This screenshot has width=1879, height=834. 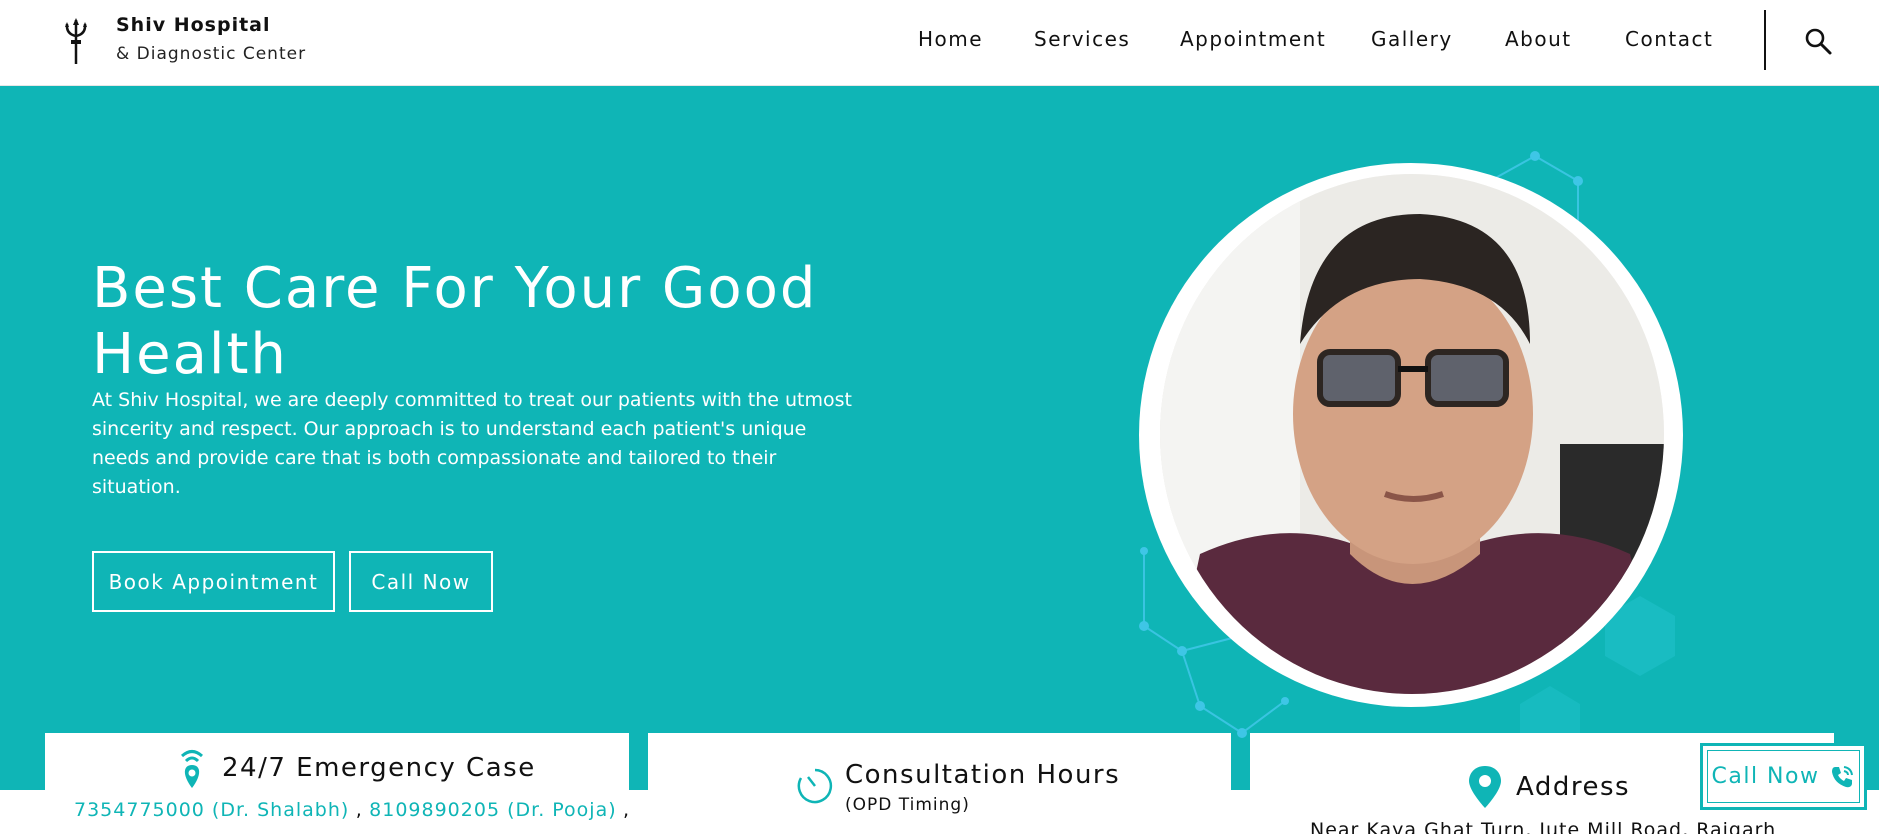 What do you see at coordinates (1412, 39) in the screenshot?
I see `nav-gallery: Gallery` at bounding box center [1412, 39].